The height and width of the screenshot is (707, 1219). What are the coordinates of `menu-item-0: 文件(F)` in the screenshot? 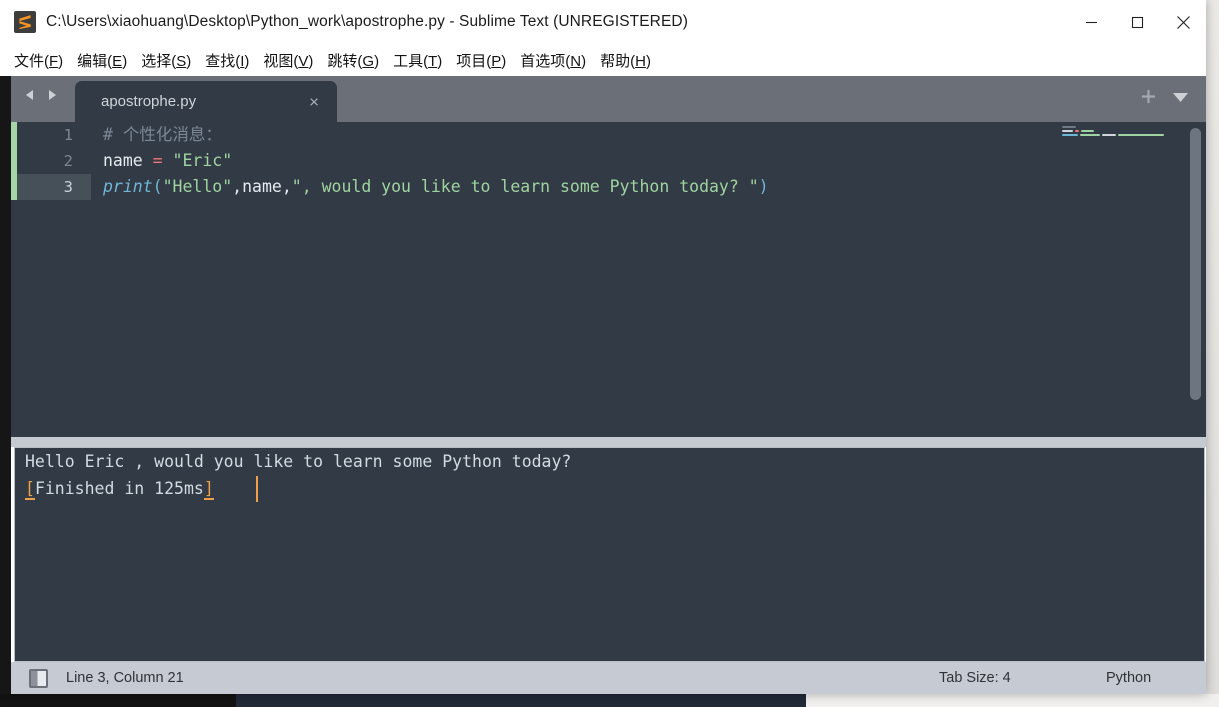 It's located at (38, 60).